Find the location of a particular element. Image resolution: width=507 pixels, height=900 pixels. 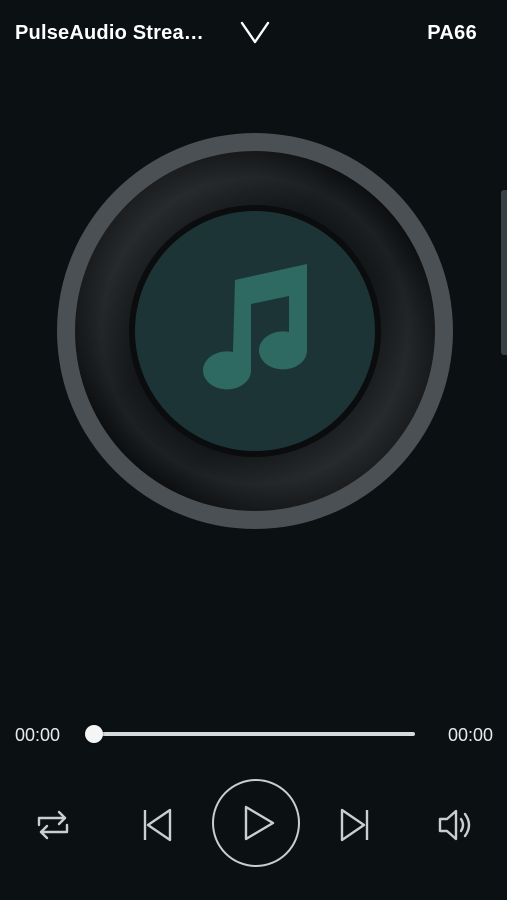

volume-button is located at coordinates (456, 825).